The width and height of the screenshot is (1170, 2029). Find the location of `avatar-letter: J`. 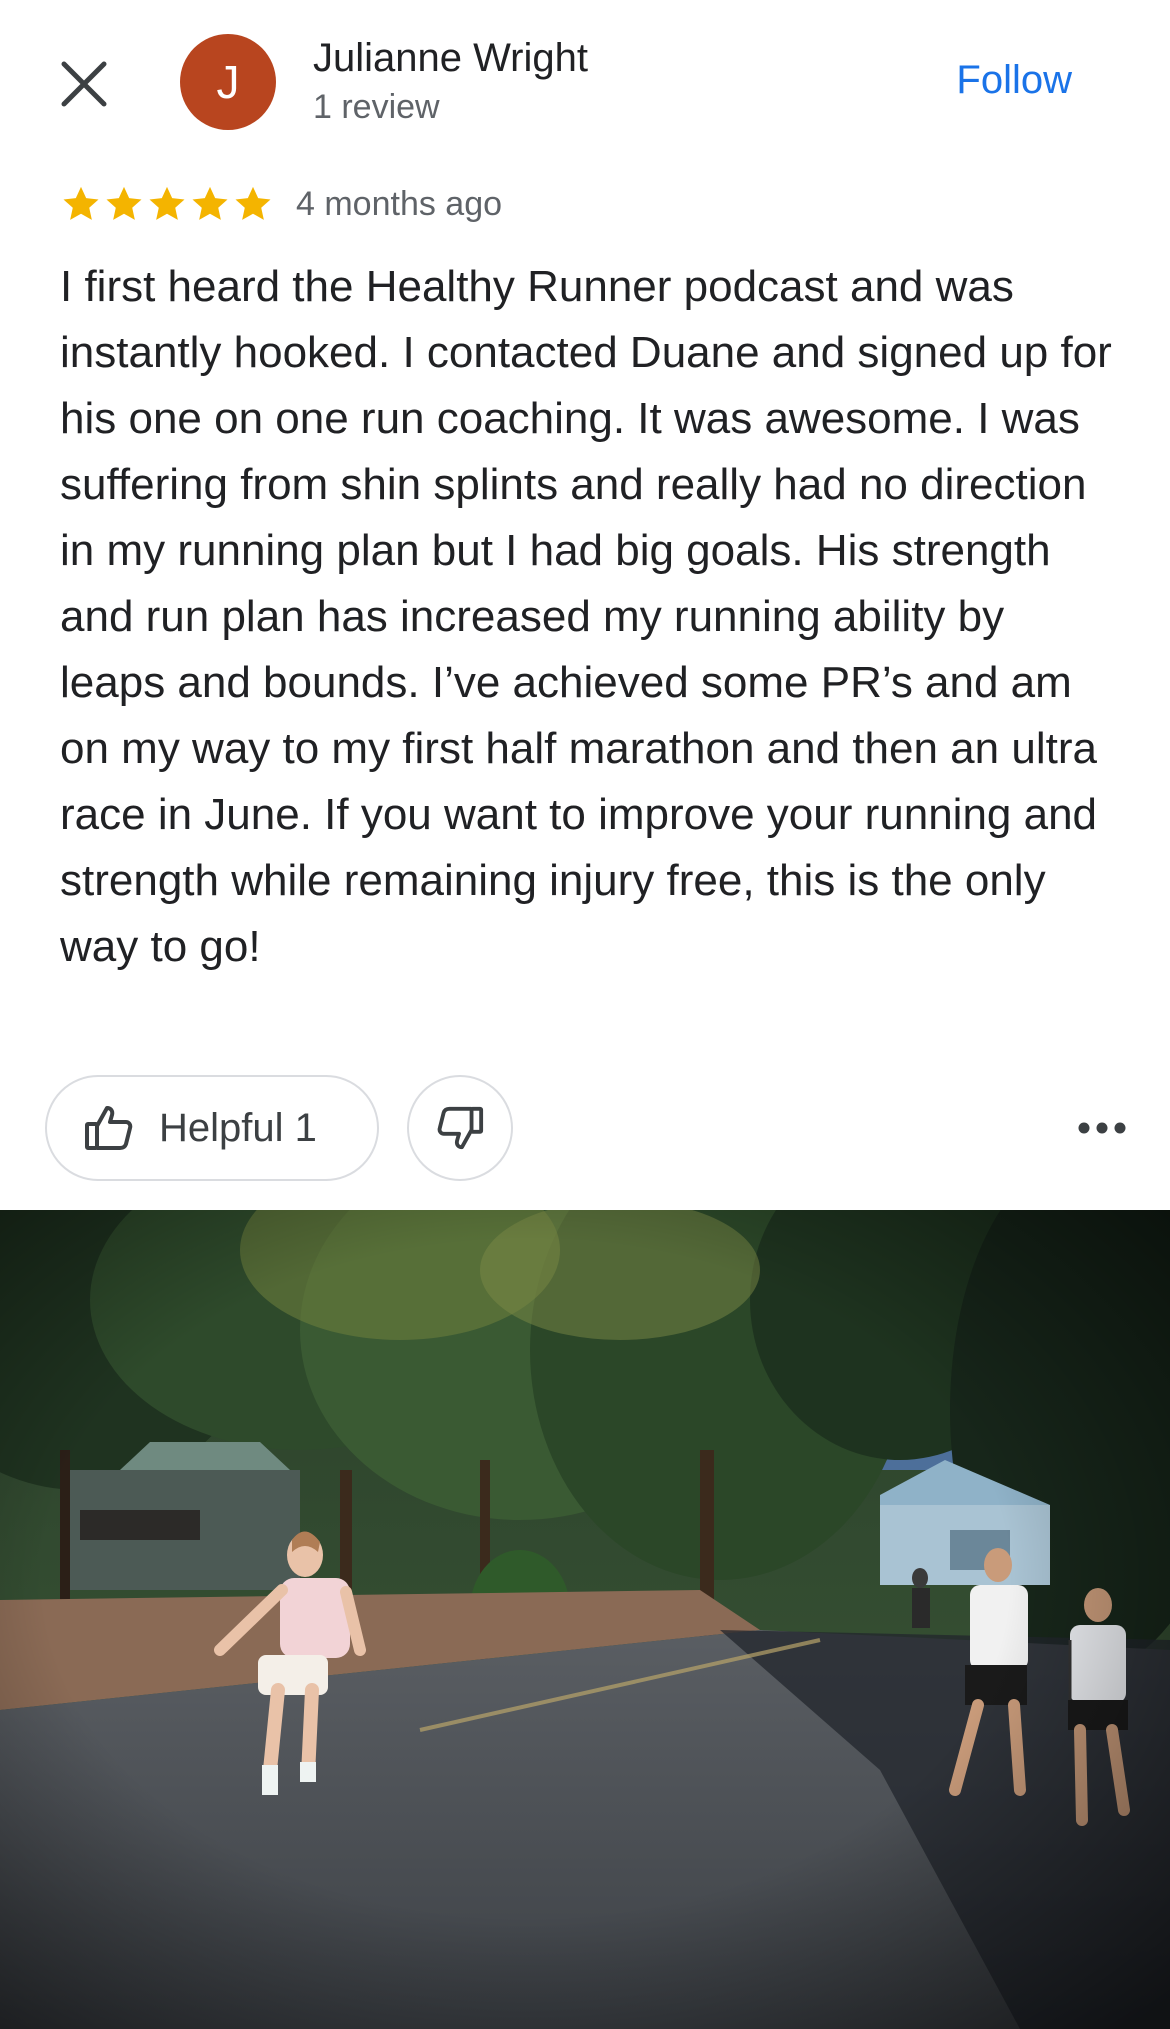

avatar-letter: J is located at coordinates (228, 82).